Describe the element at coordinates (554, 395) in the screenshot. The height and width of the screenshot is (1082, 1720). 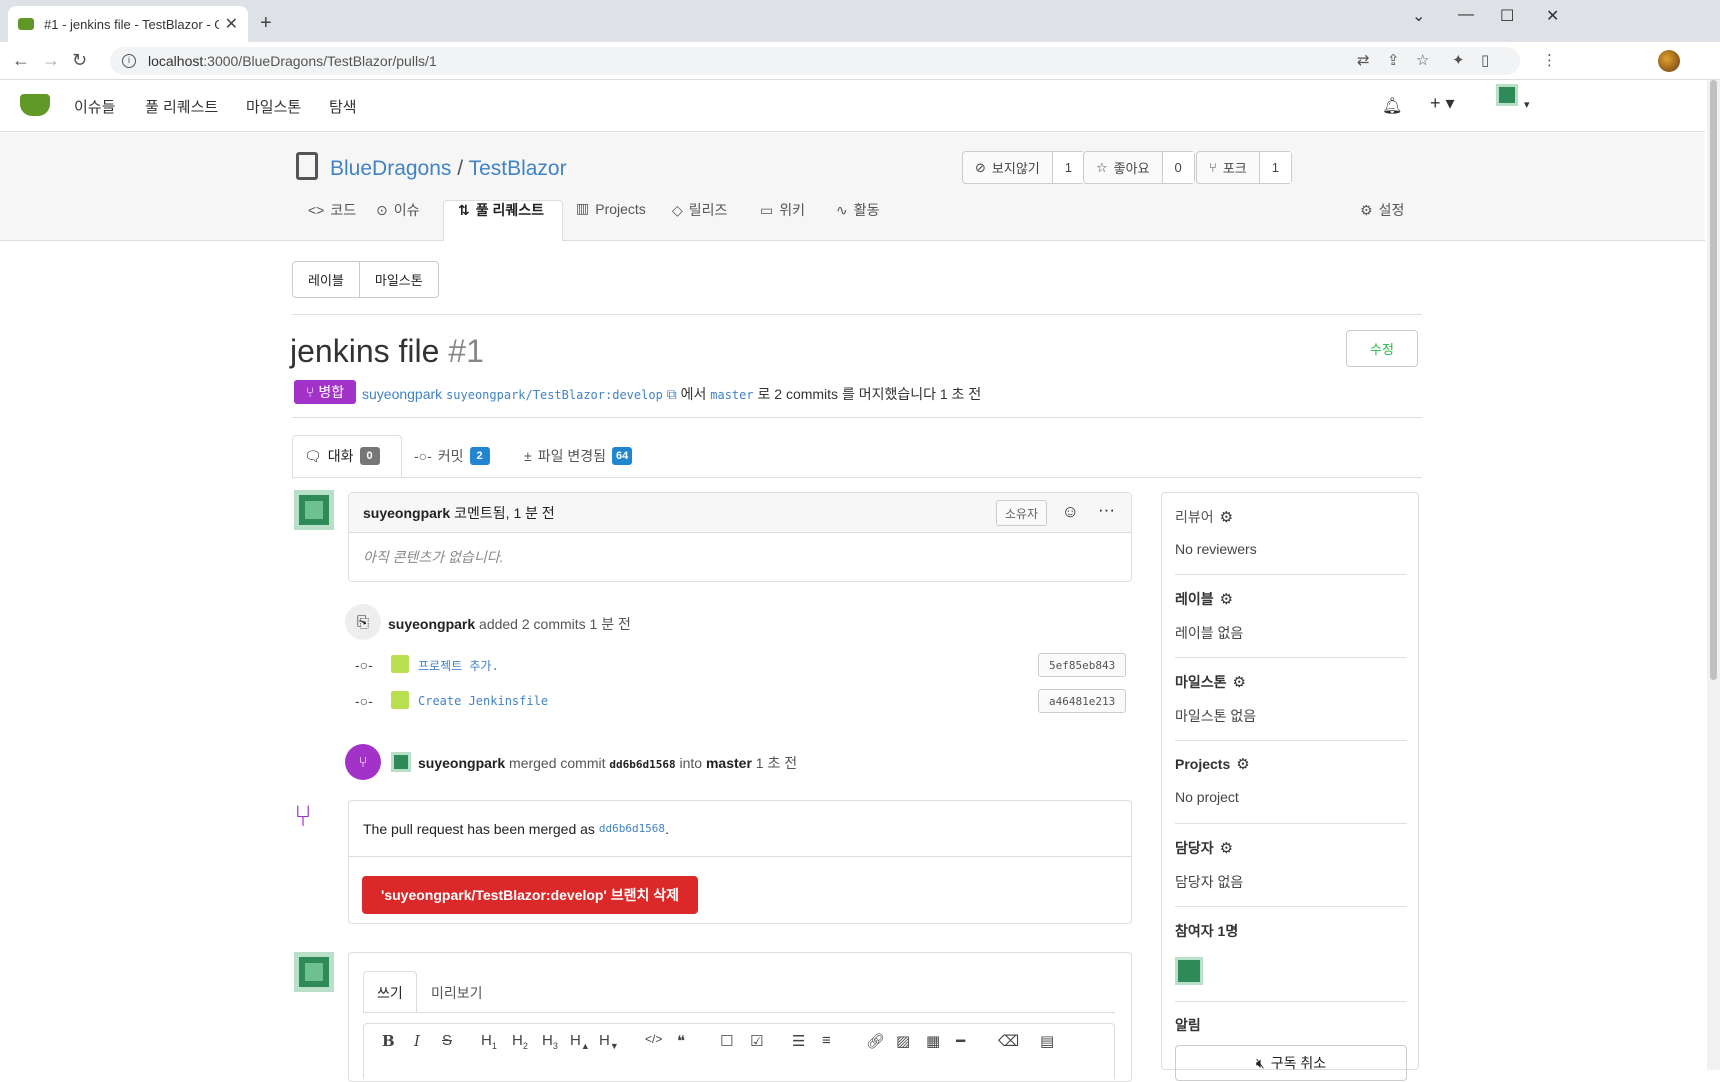
I see `head-branch-link: suyeongpark/TestBlazor:develop` at that location.